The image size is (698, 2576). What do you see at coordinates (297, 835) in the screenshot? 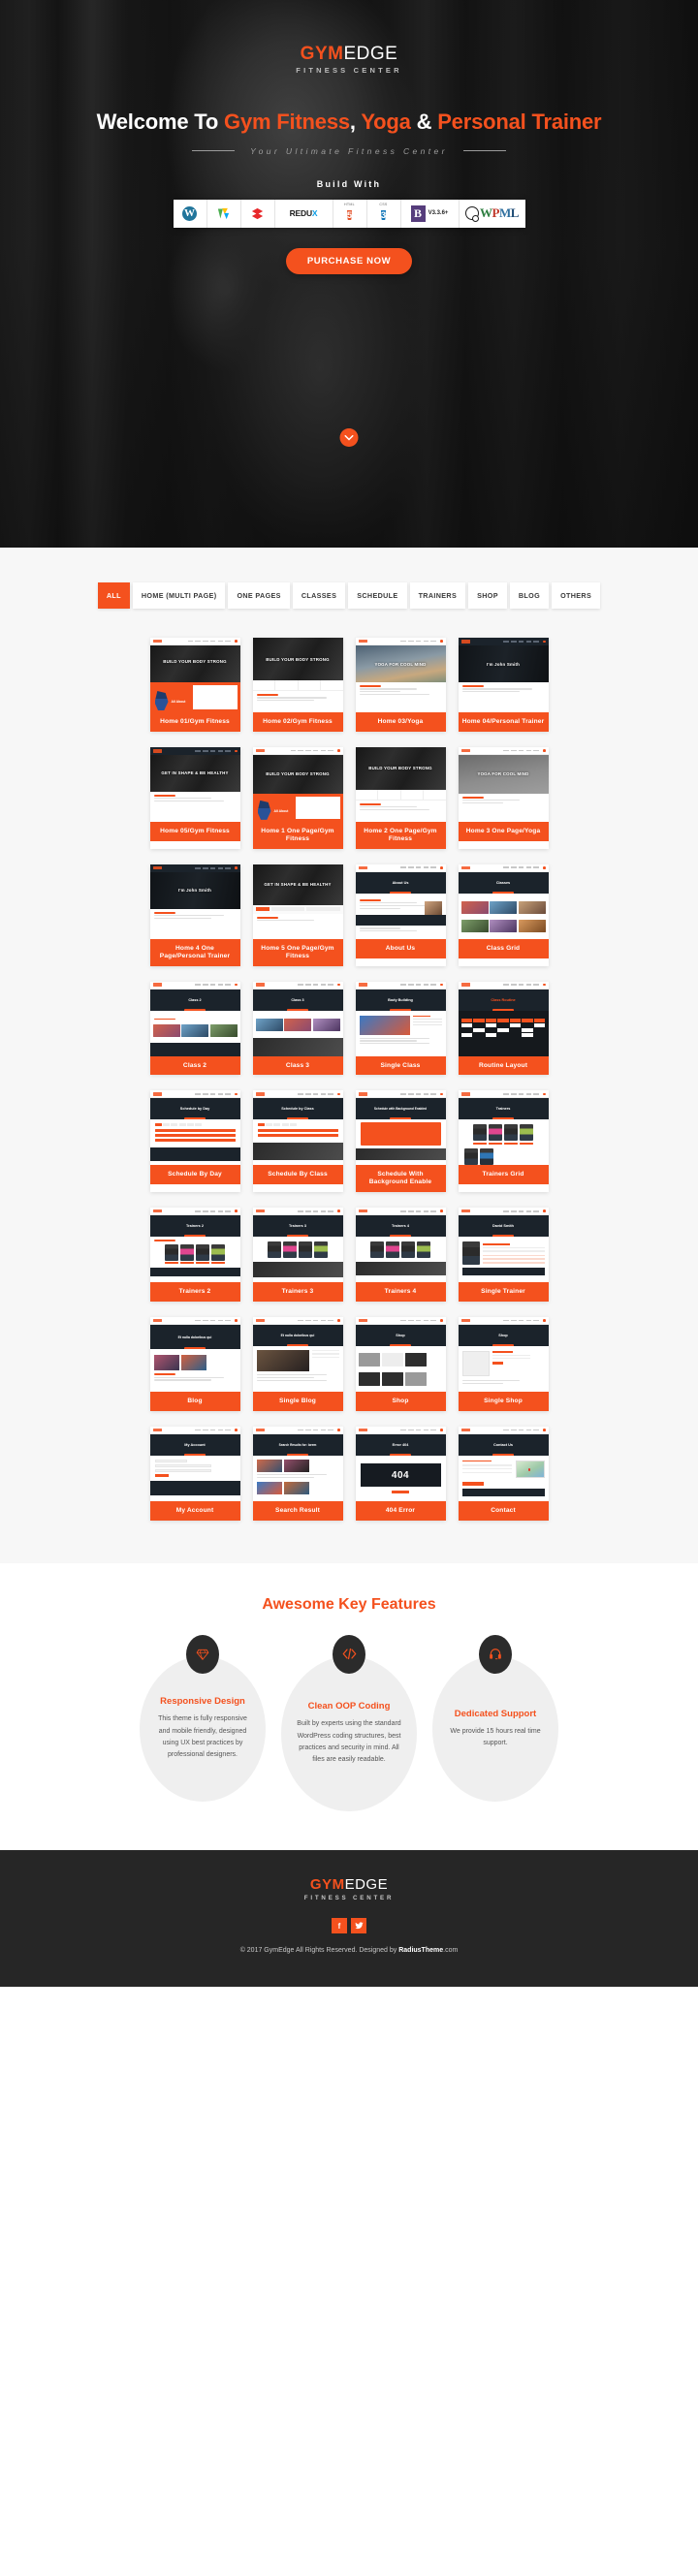
I see `demo-label: Home 1 One Page/Gym Fitness` at bounding box center [297, 835].